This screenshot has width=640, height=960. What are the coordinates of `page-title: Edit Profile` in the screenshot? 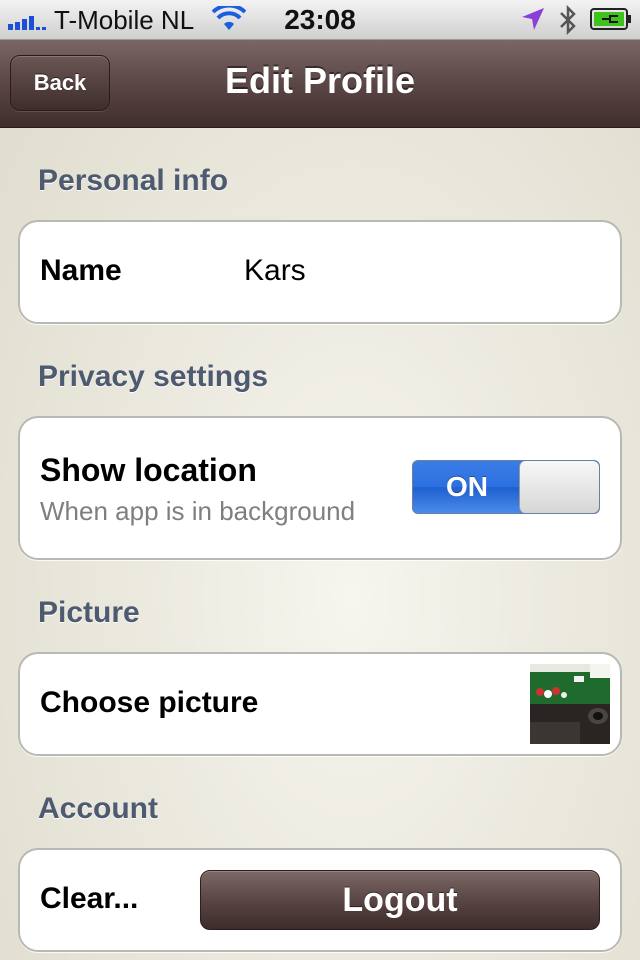 It's located at (320, 80).